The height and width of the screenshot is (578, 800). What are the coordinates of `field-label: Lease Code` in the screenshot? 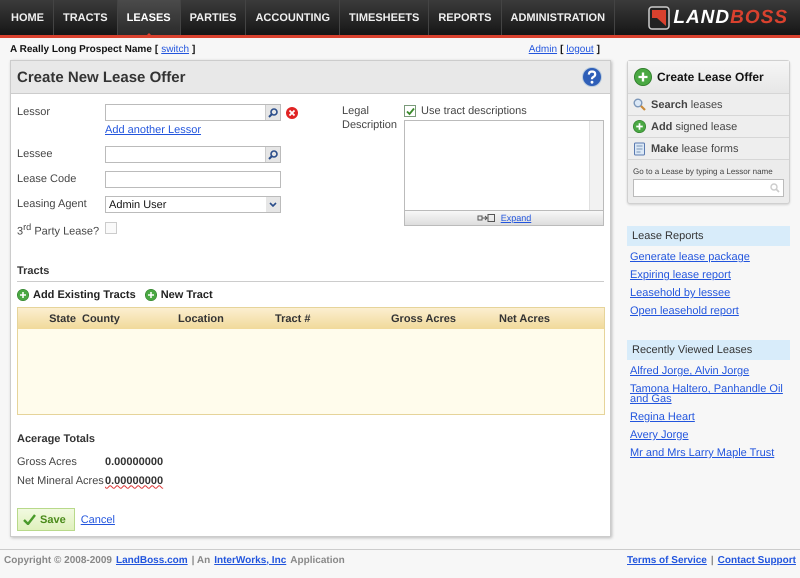 It's located at (47, 179).